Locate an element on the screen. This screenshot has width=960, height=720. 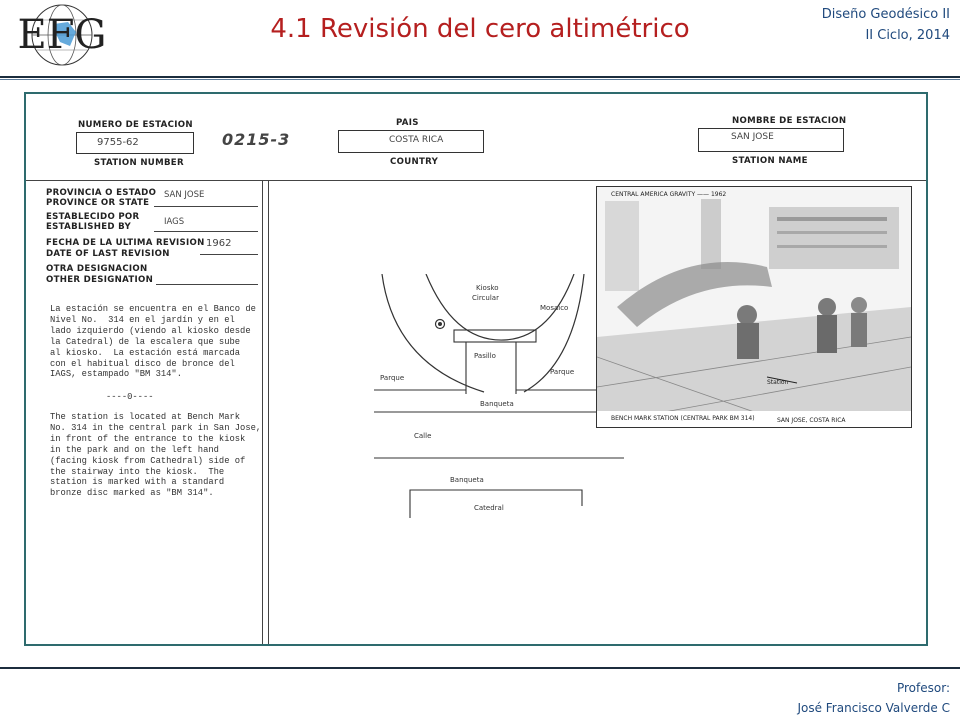
street-label: Calle is located at coordinates (422, 436).